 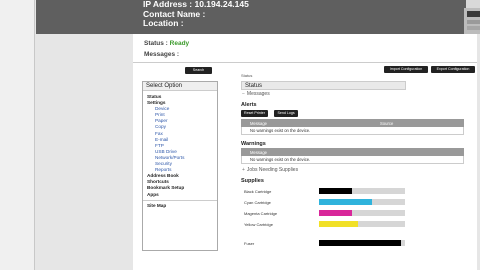 I want to click on expand-icon: +, so click(x=243, y=170).